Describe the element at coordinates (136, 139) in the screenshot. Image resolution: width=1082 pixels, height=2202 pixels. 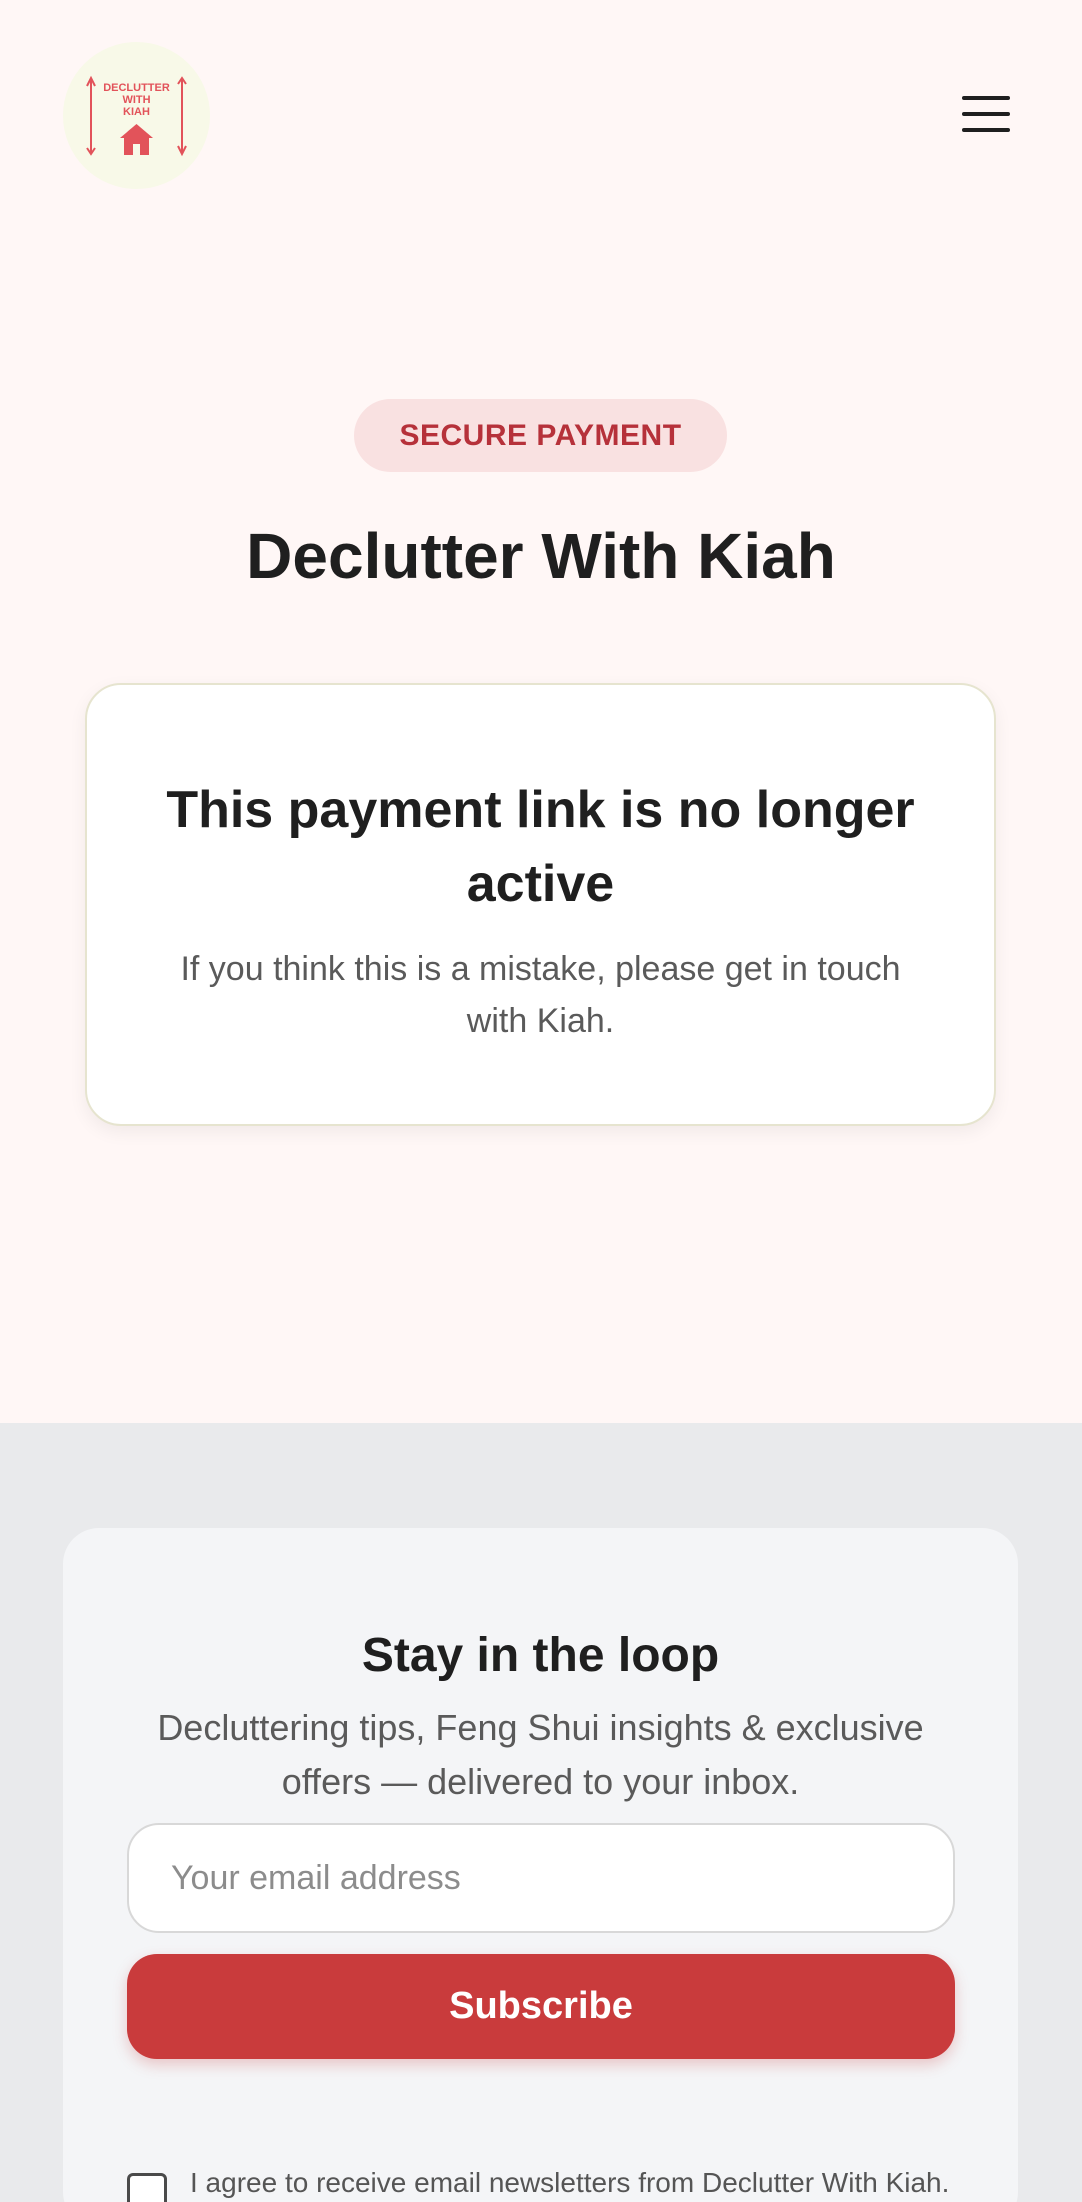
I see `house-icon` at that location.